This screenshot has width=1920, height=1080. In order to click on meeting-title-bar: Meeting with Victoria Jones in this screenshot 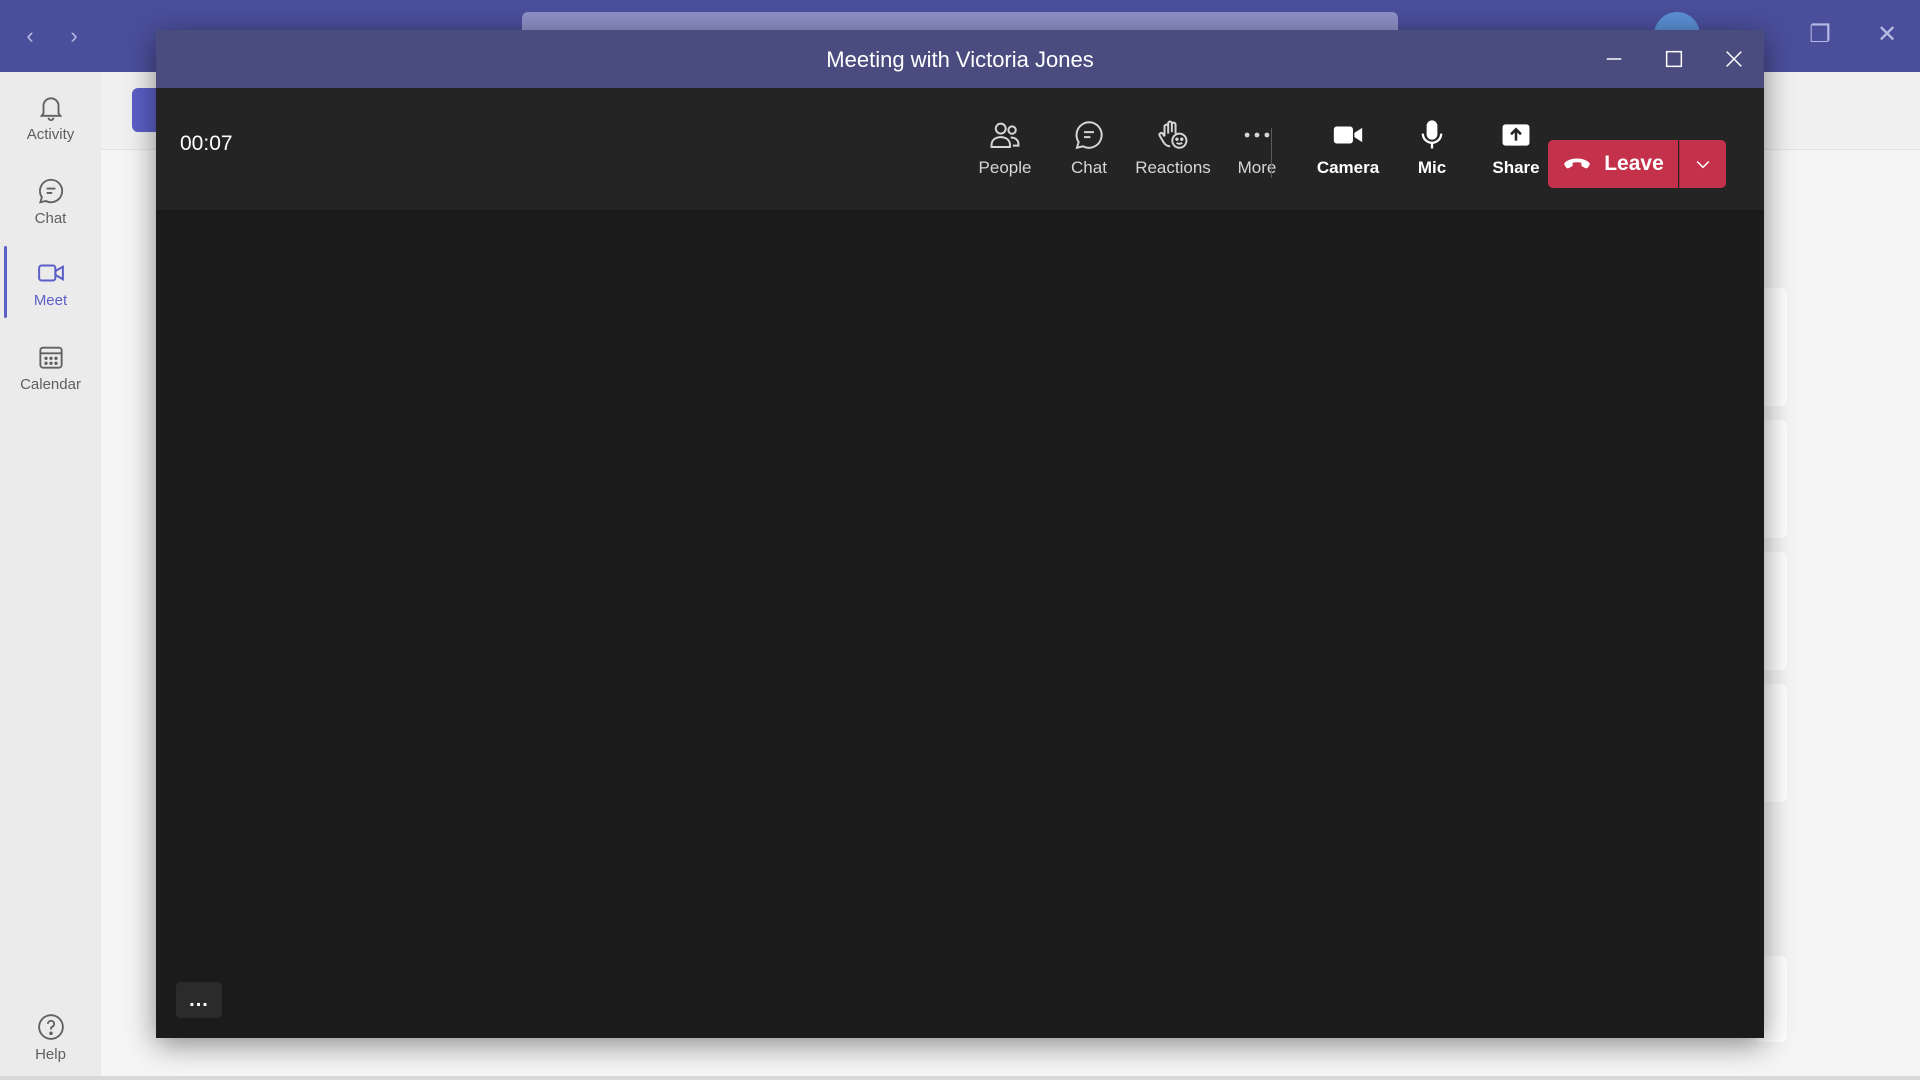, I will do `click(960, 59)`.